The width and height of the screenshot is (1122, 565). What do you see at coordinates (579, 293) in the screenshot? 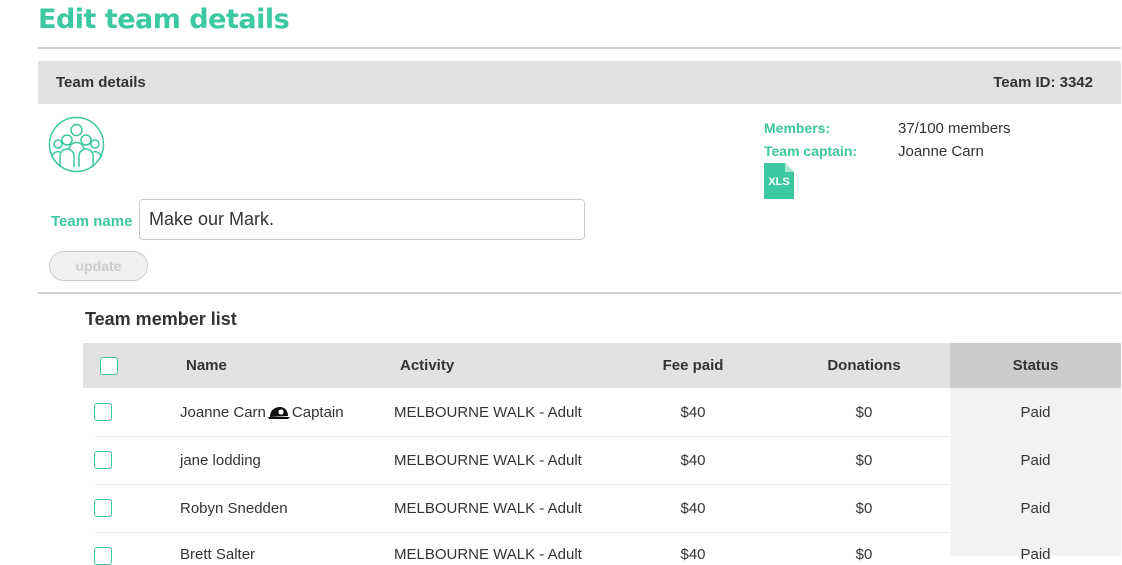
I see `section-divider` at bounding box center [579, 293].